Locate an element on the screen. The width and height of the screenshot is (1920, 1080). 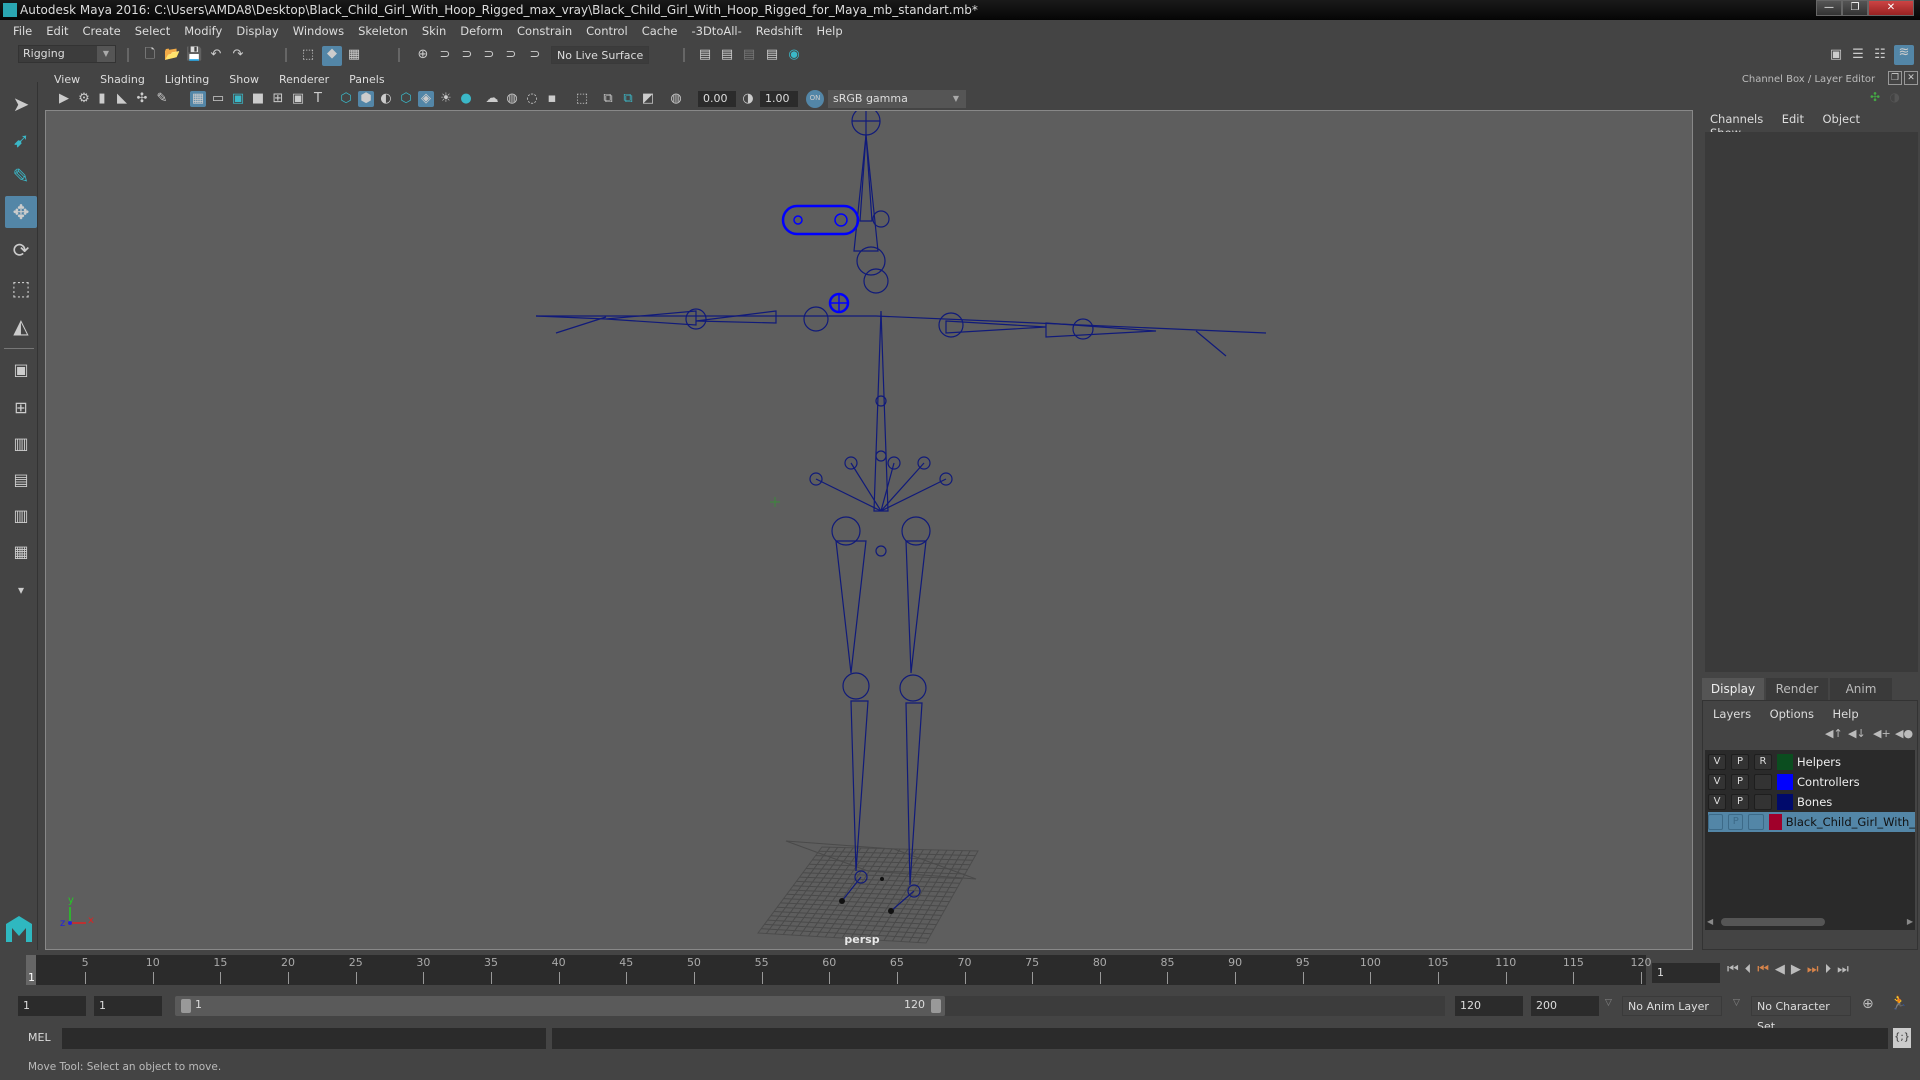
snap-surface-icon: ⊃ is located at coordinates (511, 55).